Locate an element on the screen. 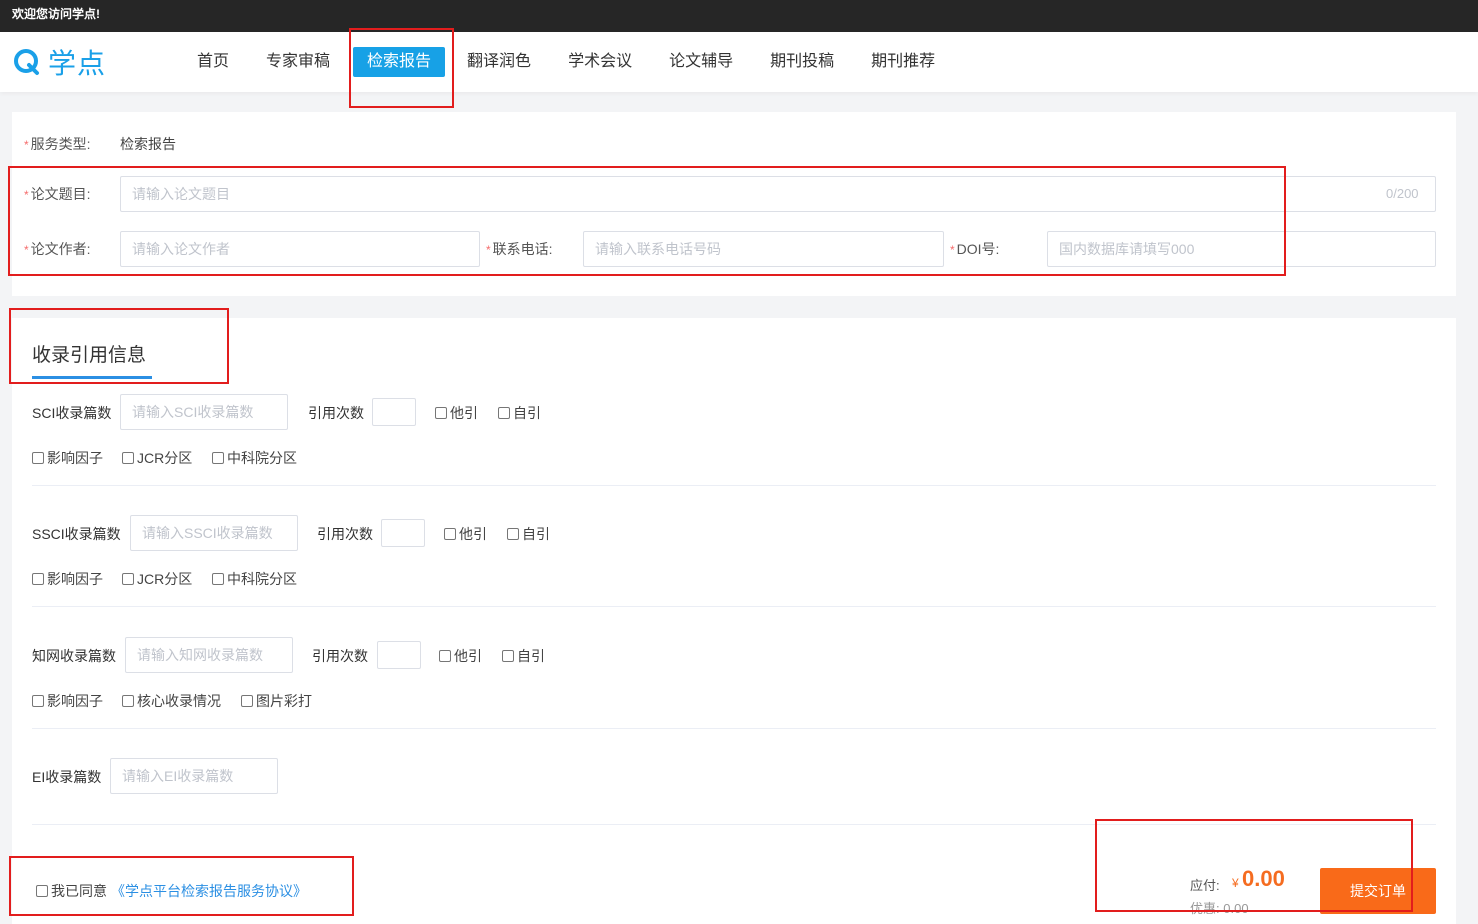 The width and height of the screenshot is (1478, 924). service-type-label: * 服务类型: is located at coordinates (57, 144).